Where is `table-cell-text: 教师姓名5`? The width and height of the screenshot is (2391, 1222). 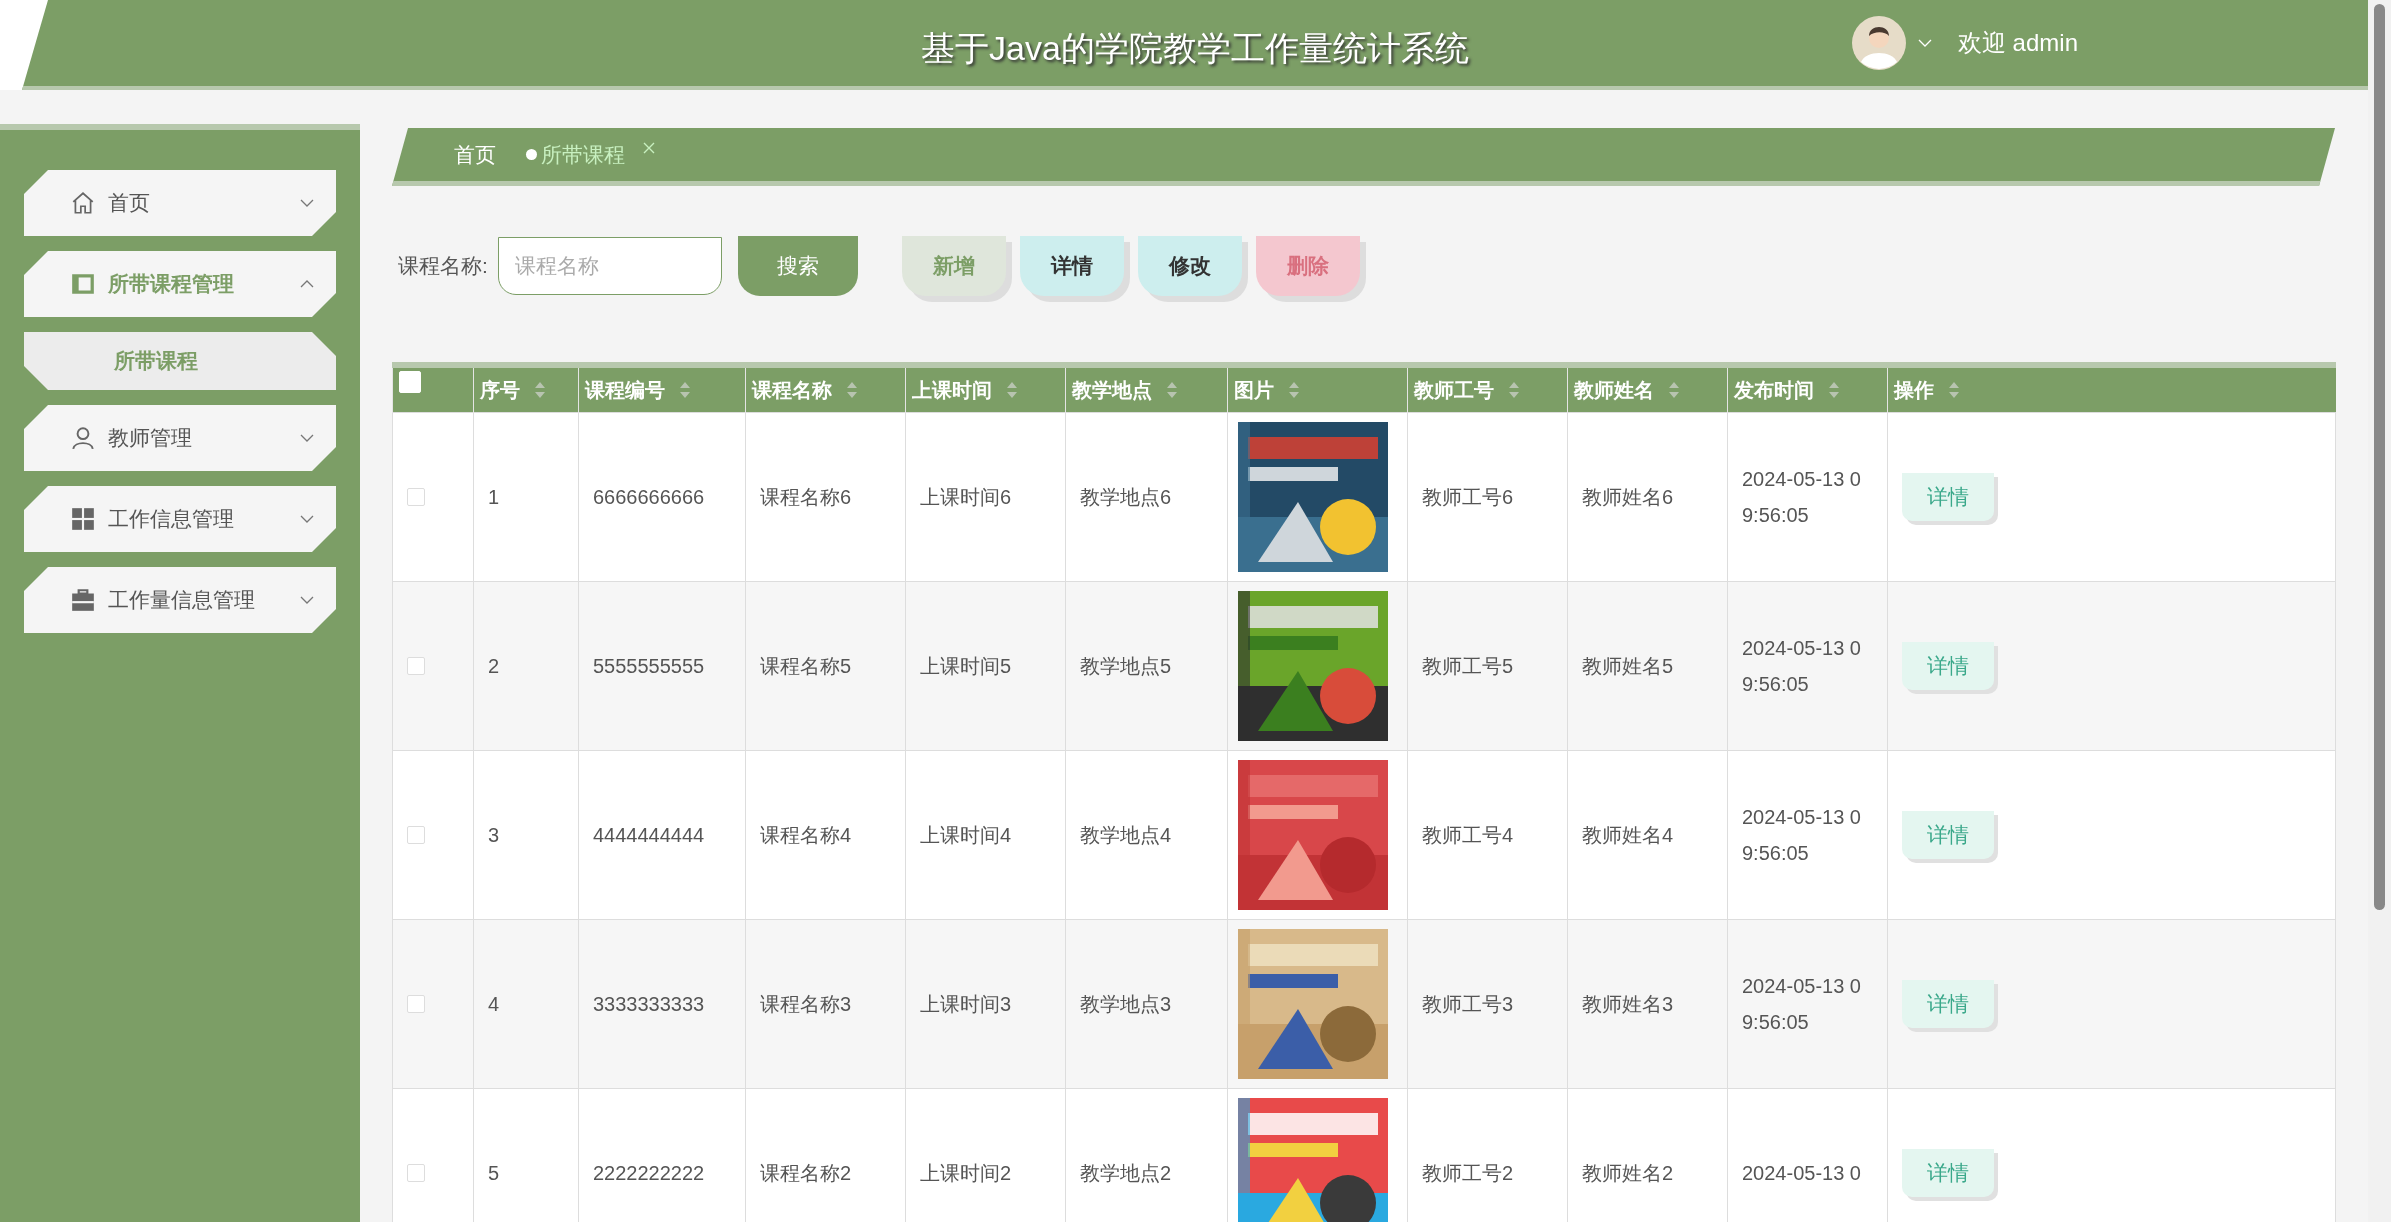
table-cell-text: 教师姓名5 is located at coordinates (1628, 666).